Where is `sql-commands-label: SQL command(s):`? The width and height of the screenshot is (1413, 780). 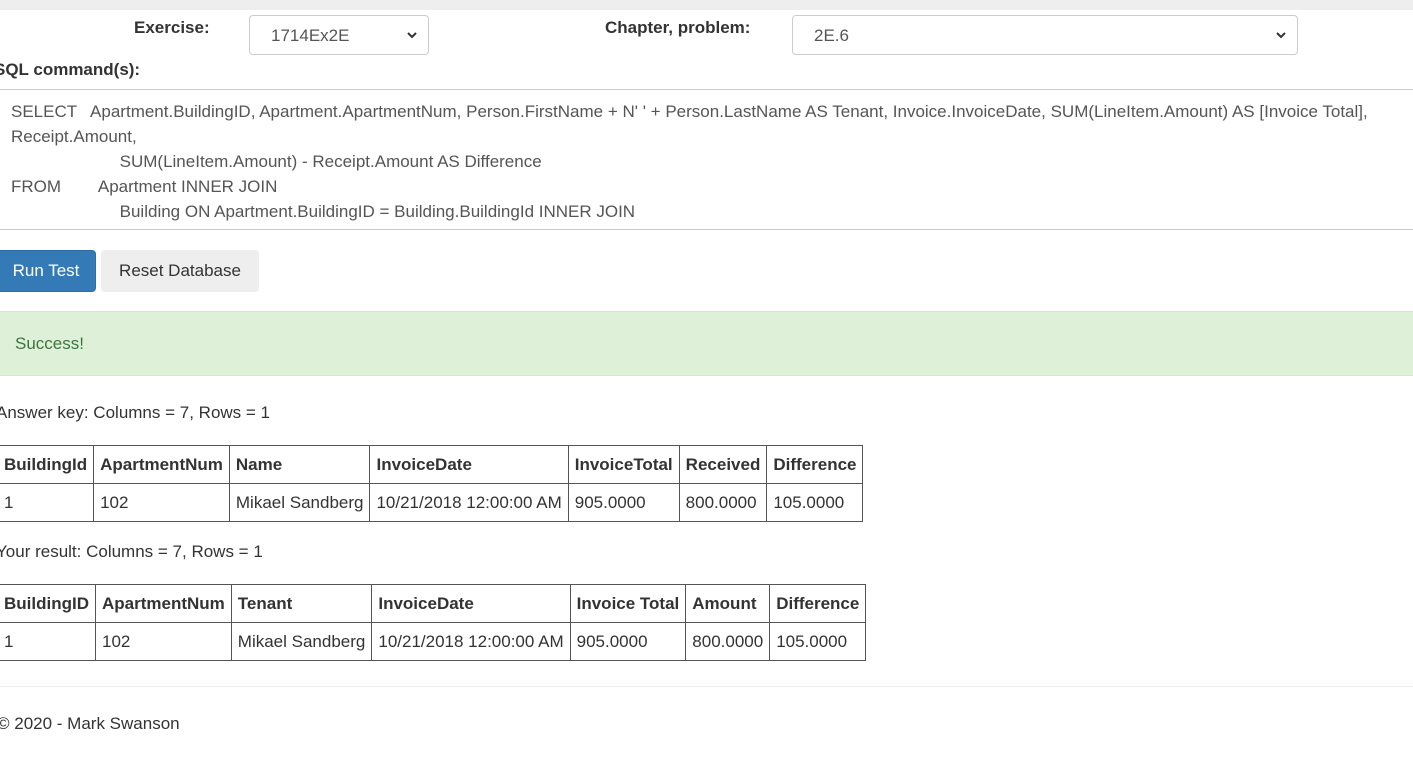
sql-commands-label: SQL command(s): is located at coordinates (70, 69).